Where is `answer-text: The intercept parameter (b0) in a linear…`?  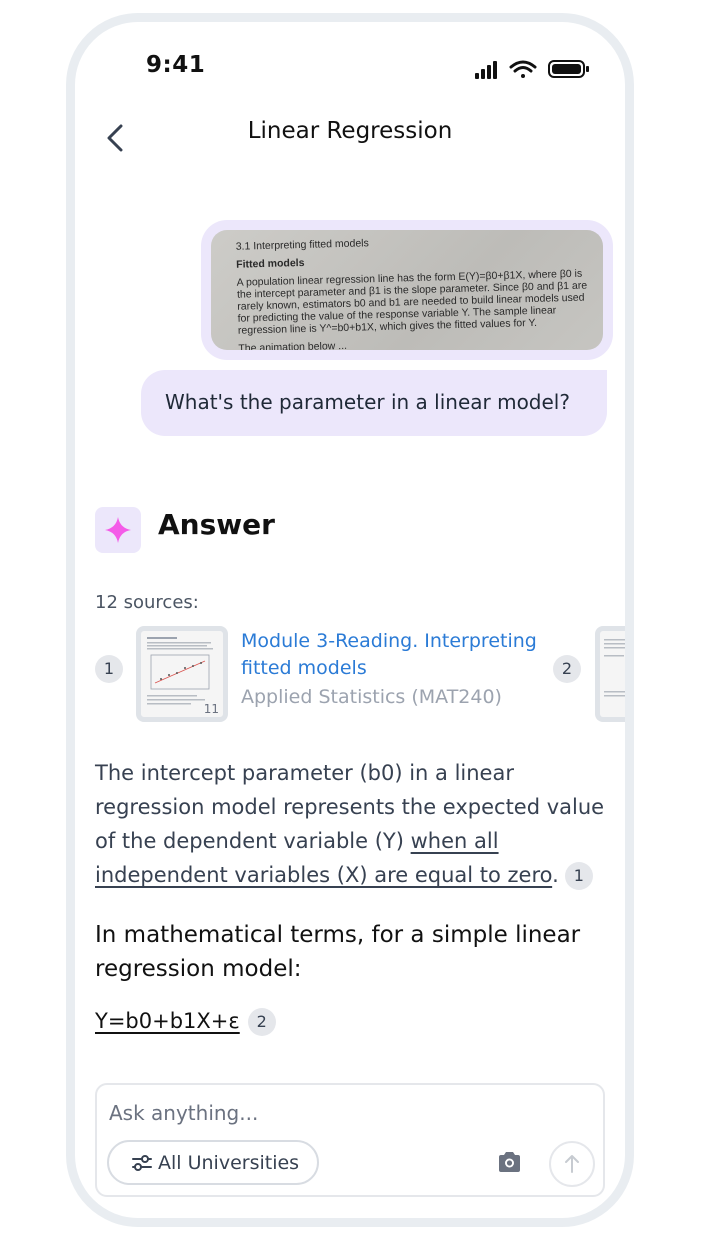 answer-text: The intercept parameter (b0) in a linear… is located at coordinates (350, 807).